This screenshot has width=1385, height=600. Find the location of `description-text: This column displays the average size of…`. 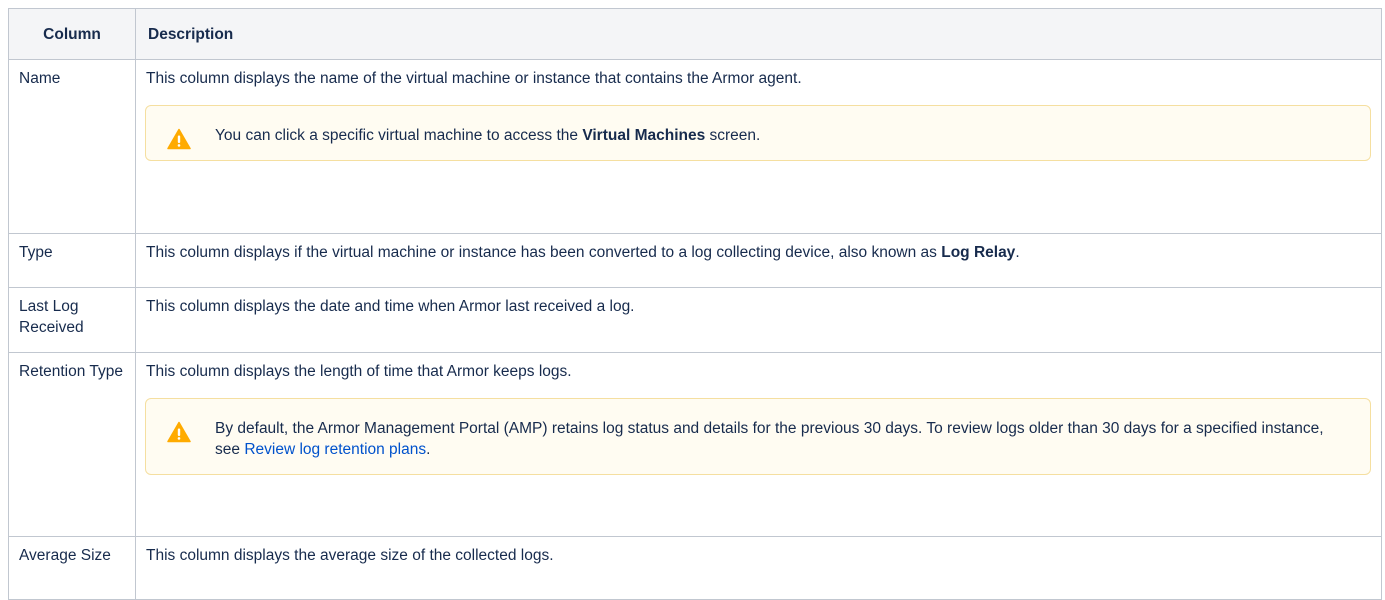

description-text: This column displays the average size of… is located at coordinates (350, 555).